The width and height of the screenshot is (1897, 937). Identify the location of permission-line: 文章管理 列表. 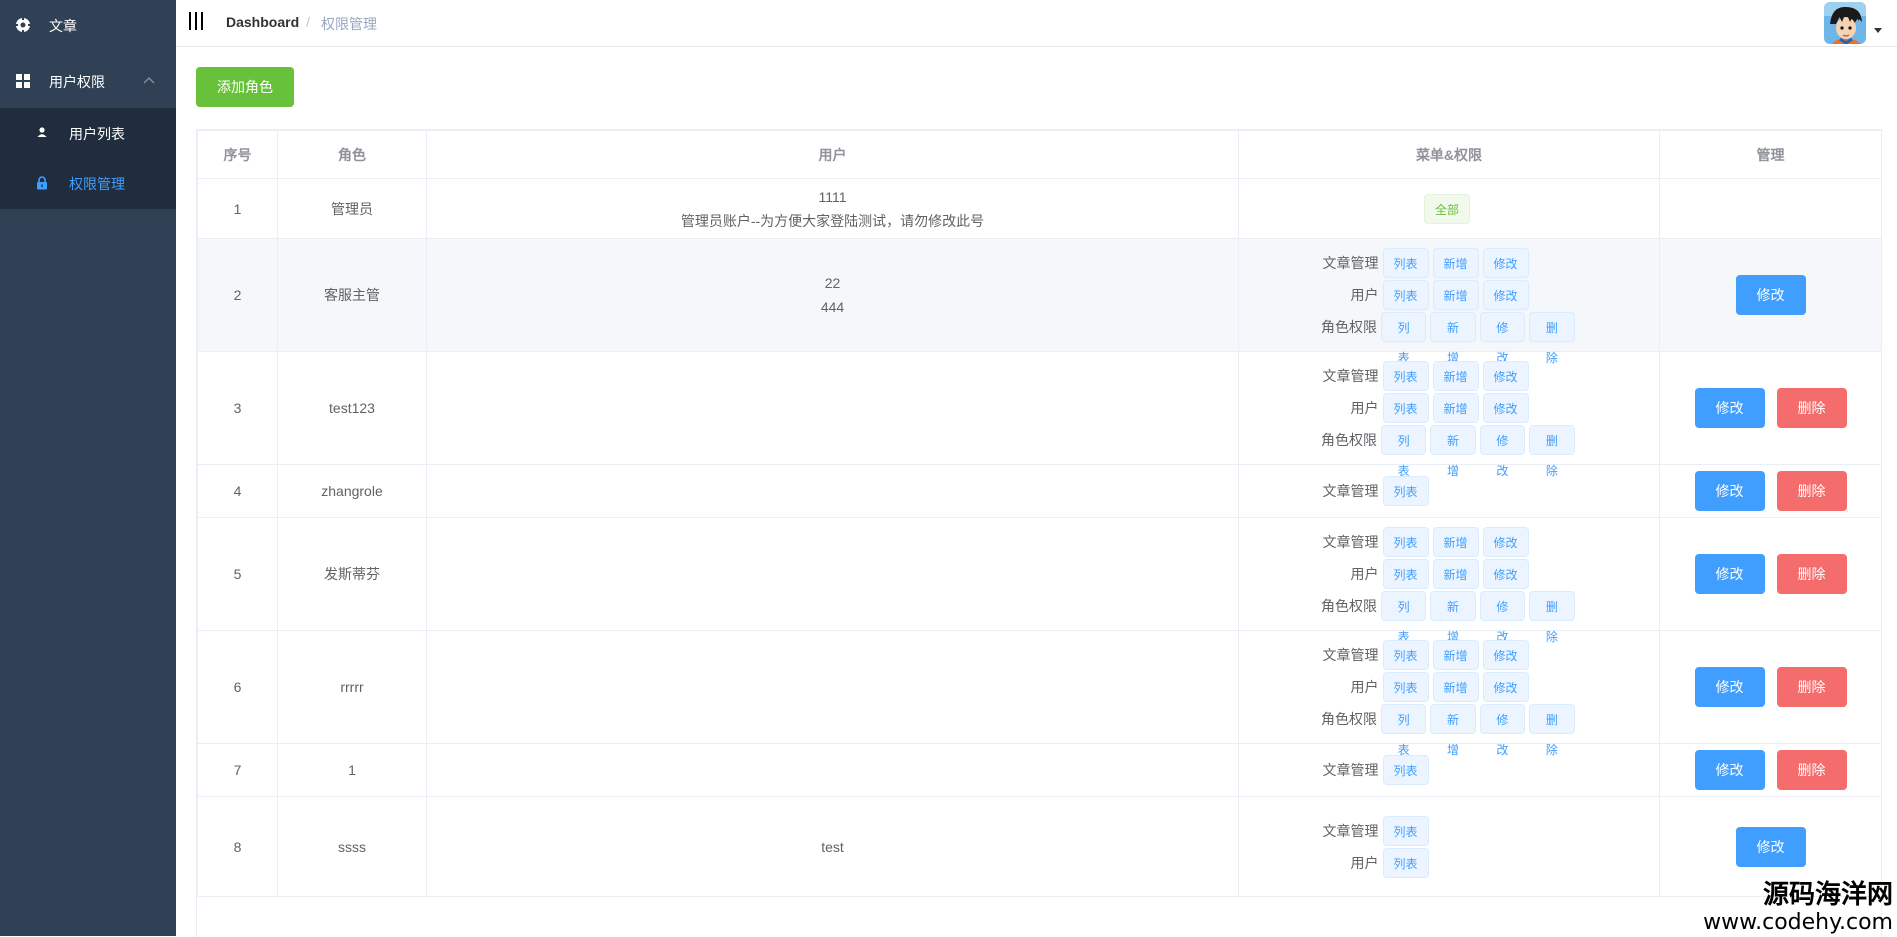
(1449, 831).